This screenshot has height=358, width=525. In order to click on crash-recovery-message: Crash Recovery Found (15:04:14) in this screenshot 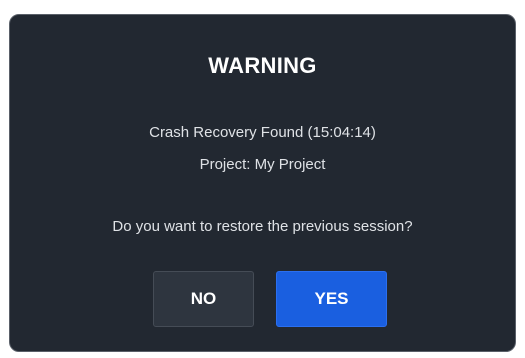, I will do `click(262, 132)`.